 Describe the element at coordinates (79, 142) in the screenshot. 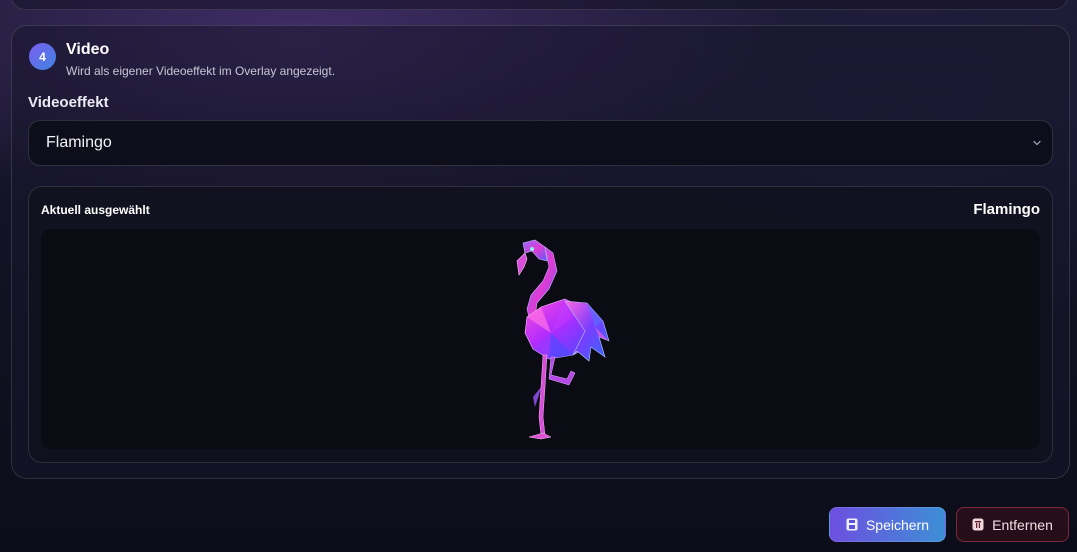

I see `video-effect-selected-value: Flamingo` at that location.